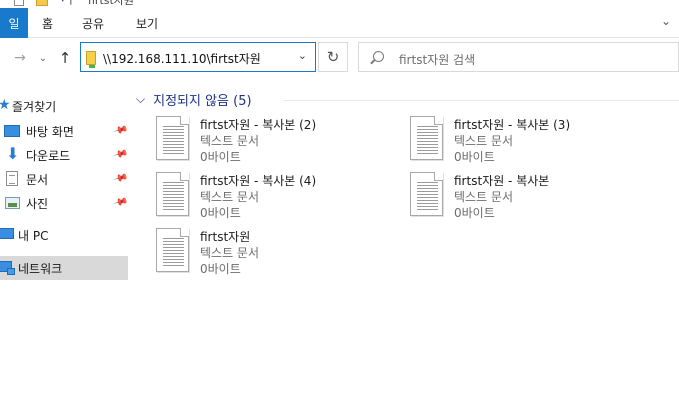  Describe the element at coordinates (518, 57) in the screenshot. I see `search-box: firtst자원 검색` at that location.